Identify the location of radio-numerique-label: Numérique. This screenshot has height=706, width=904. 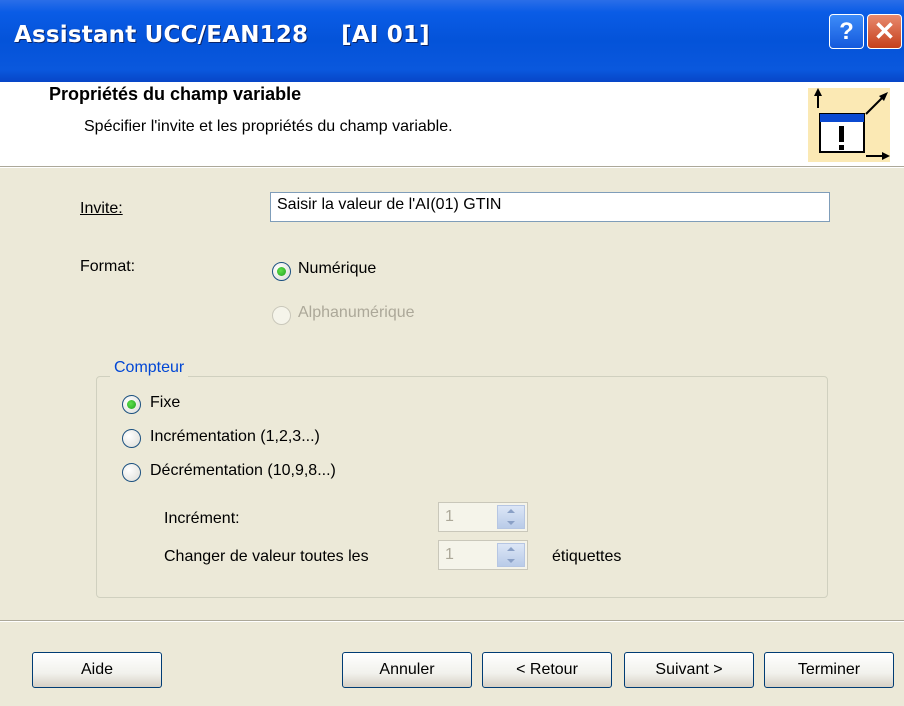
(337, 269).